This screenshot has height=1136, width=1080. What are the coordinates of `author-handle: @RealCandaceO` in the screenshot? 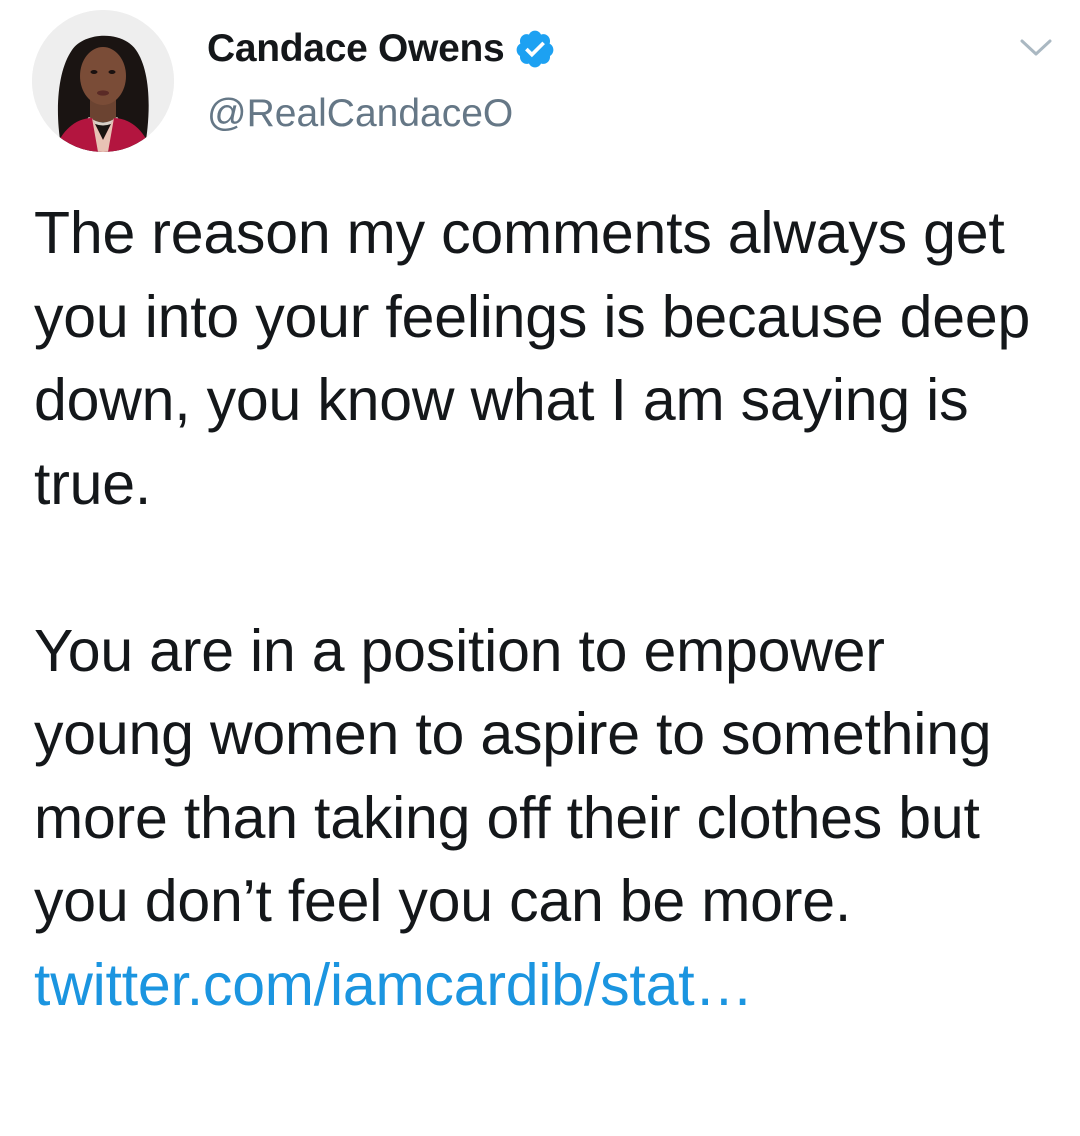 It's located at (360, 114).